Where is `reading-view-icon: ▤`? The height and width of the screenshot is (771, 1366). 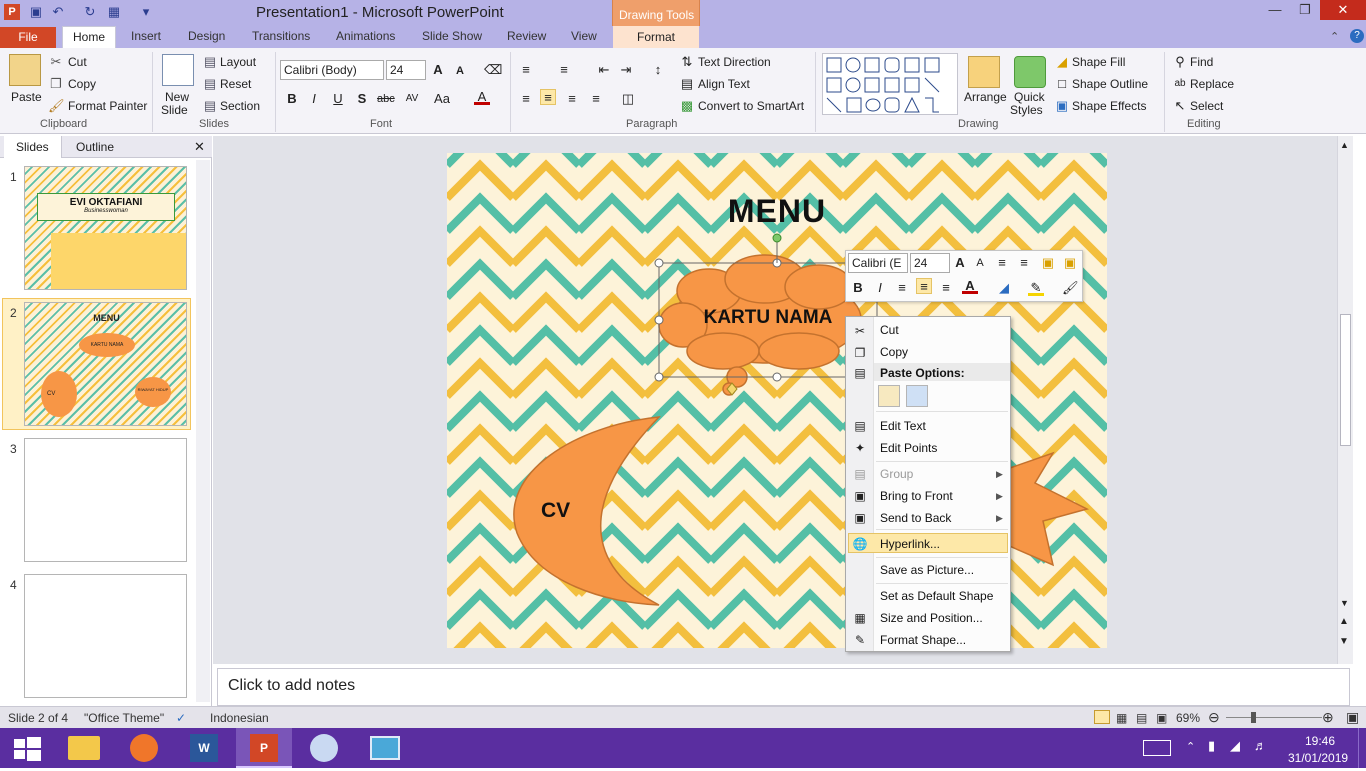
reading-view-icon: ▤ is located at coordinates (1141, 718).